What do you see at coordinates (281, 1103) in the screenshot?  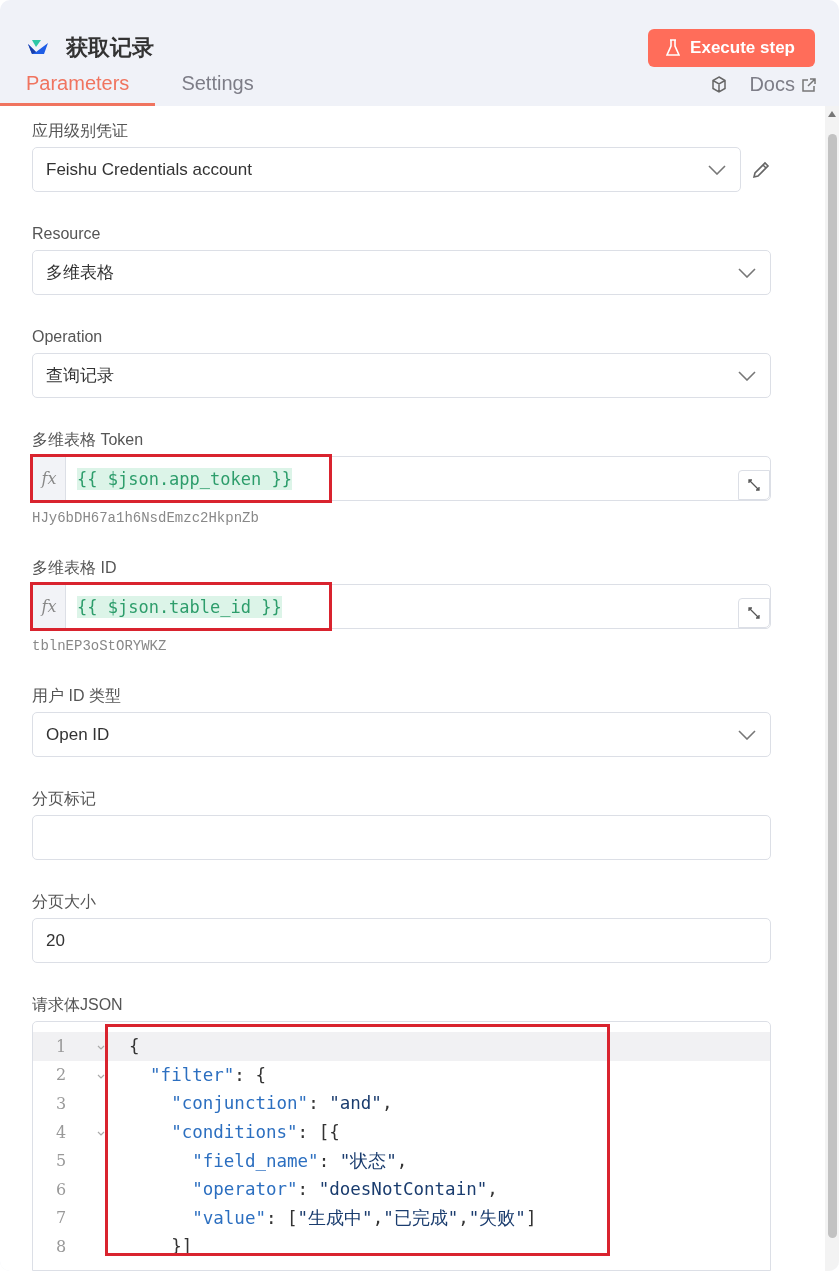 I see `code-text: "conjunction": "and",` at bounding box center [281, 1103].